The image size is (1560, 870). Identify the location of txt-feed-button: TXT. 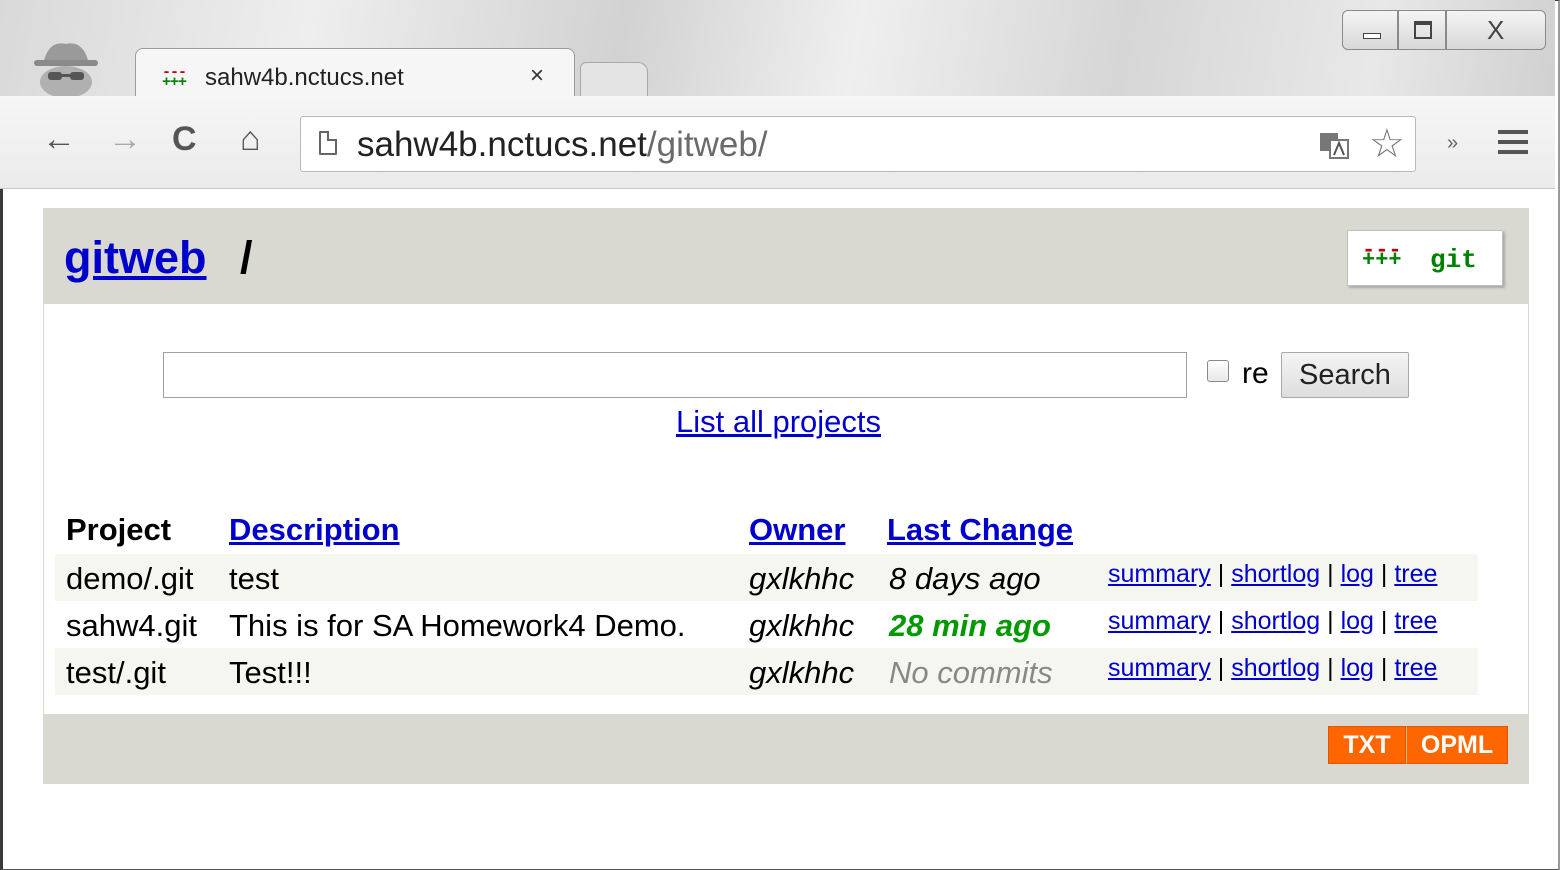
(1367, 745).